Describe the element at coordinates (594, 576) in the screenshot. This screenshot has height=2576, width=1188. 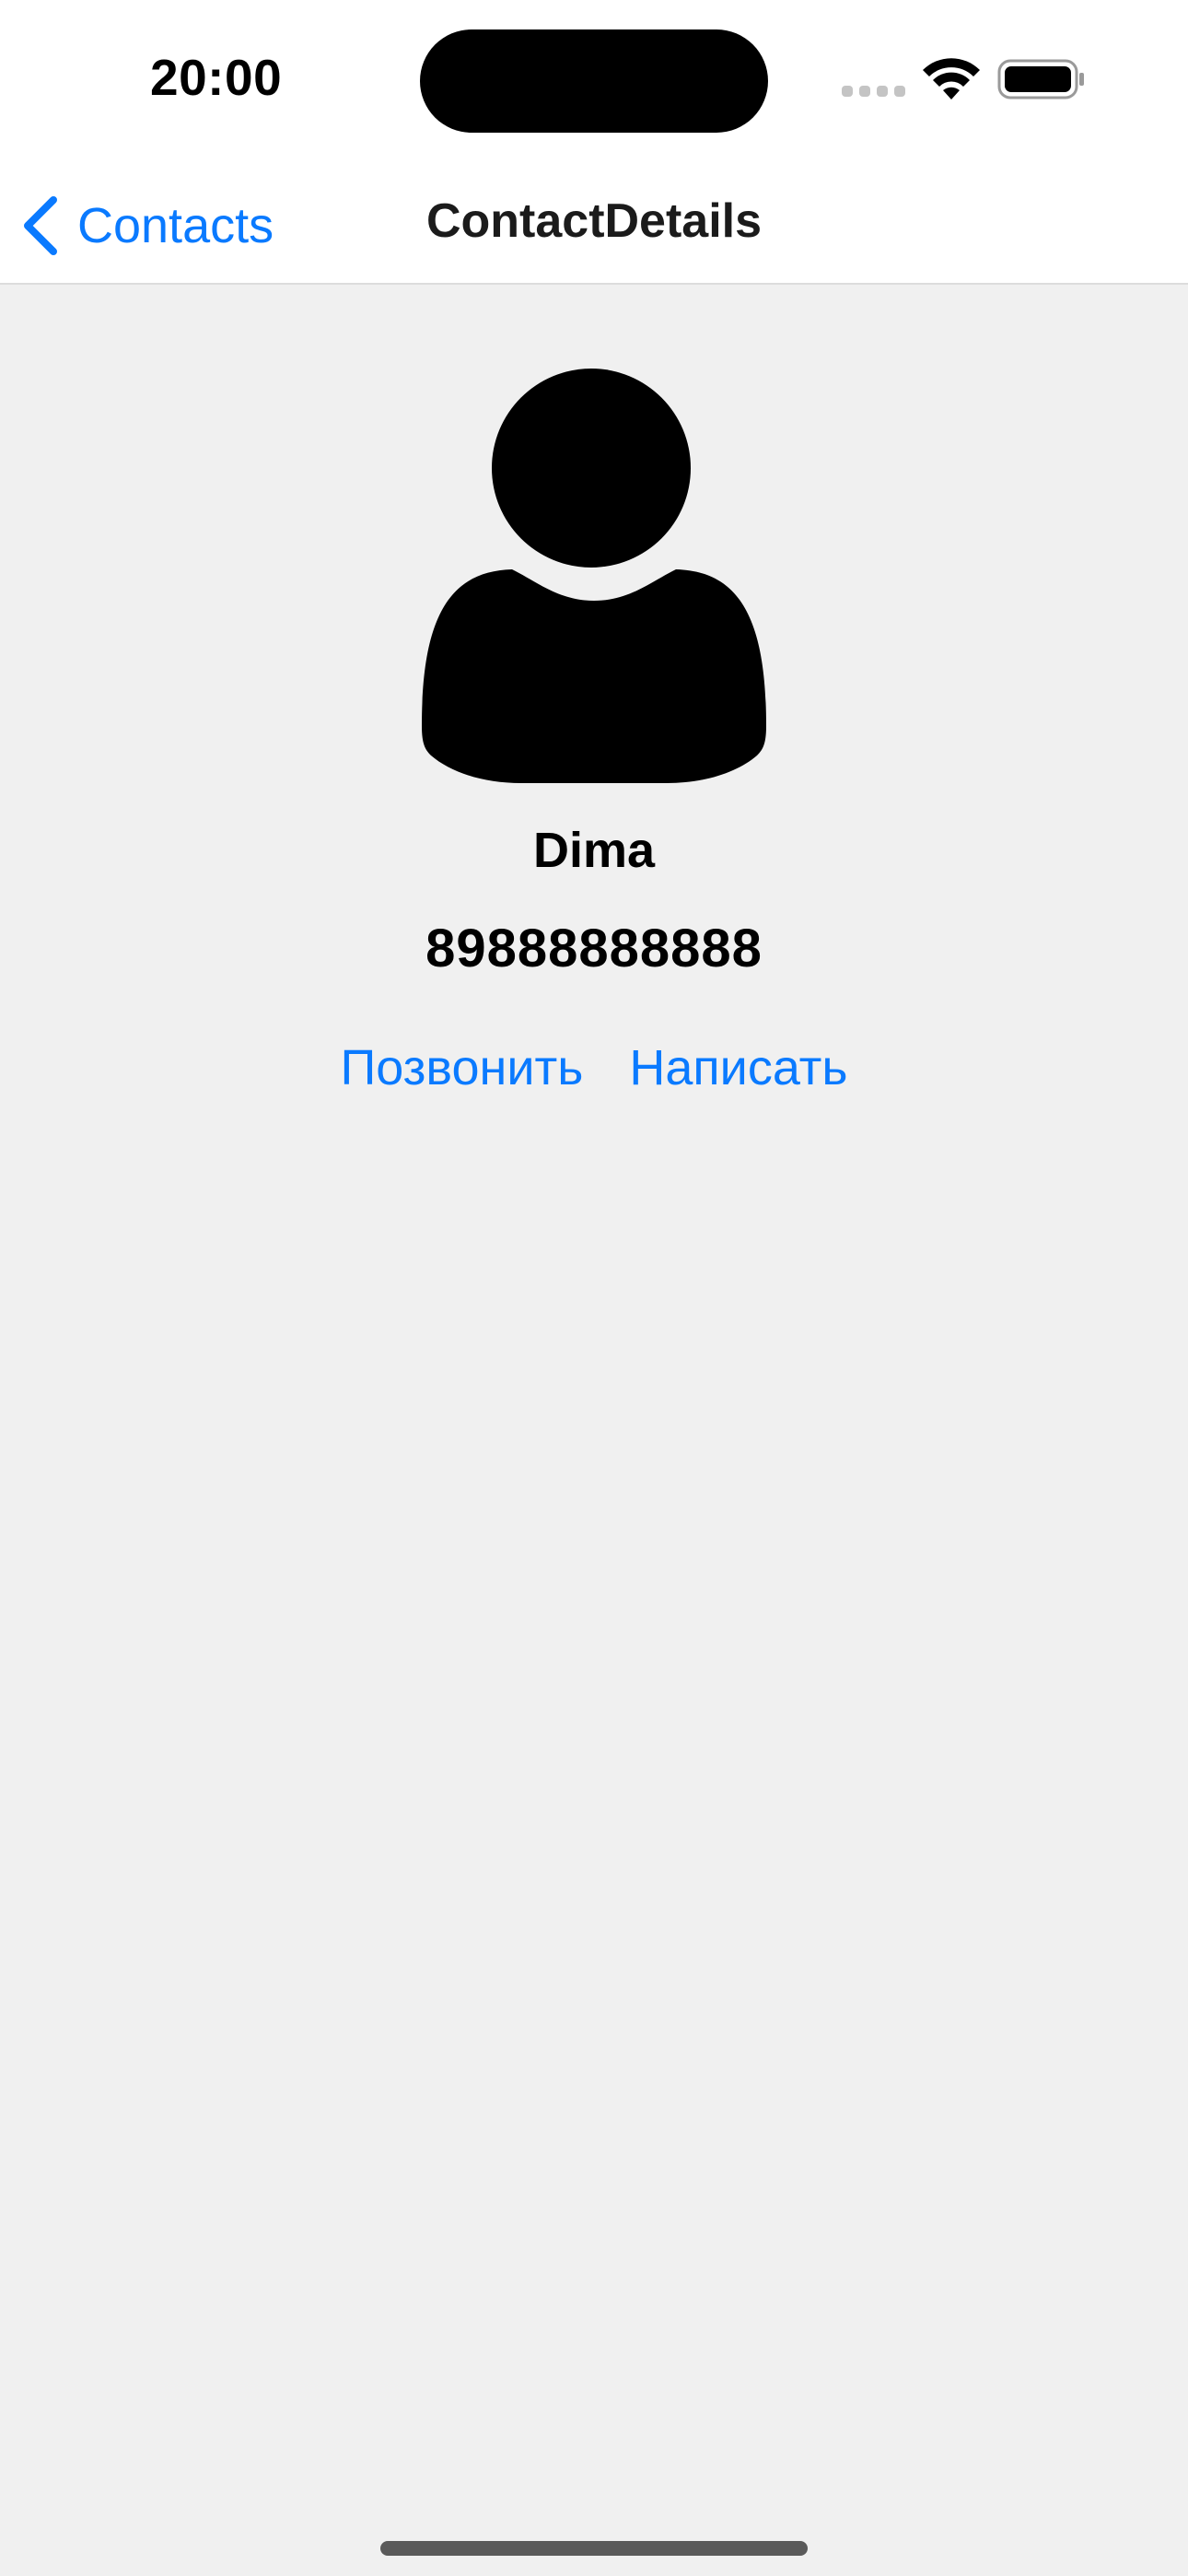
I see `person-icon` at that location.